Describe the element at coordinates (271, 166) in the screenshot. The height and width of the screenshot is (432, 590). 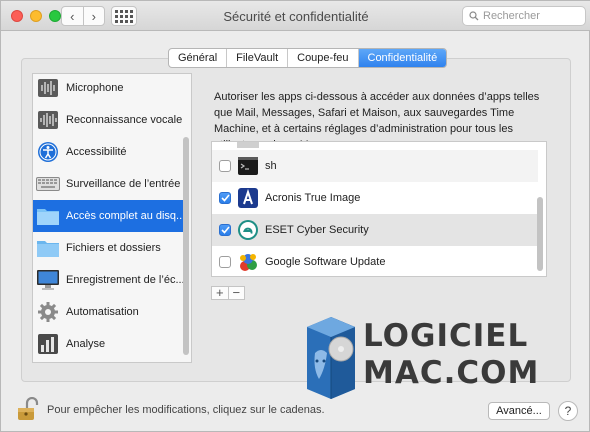
I see `app-name: sh` at that location.